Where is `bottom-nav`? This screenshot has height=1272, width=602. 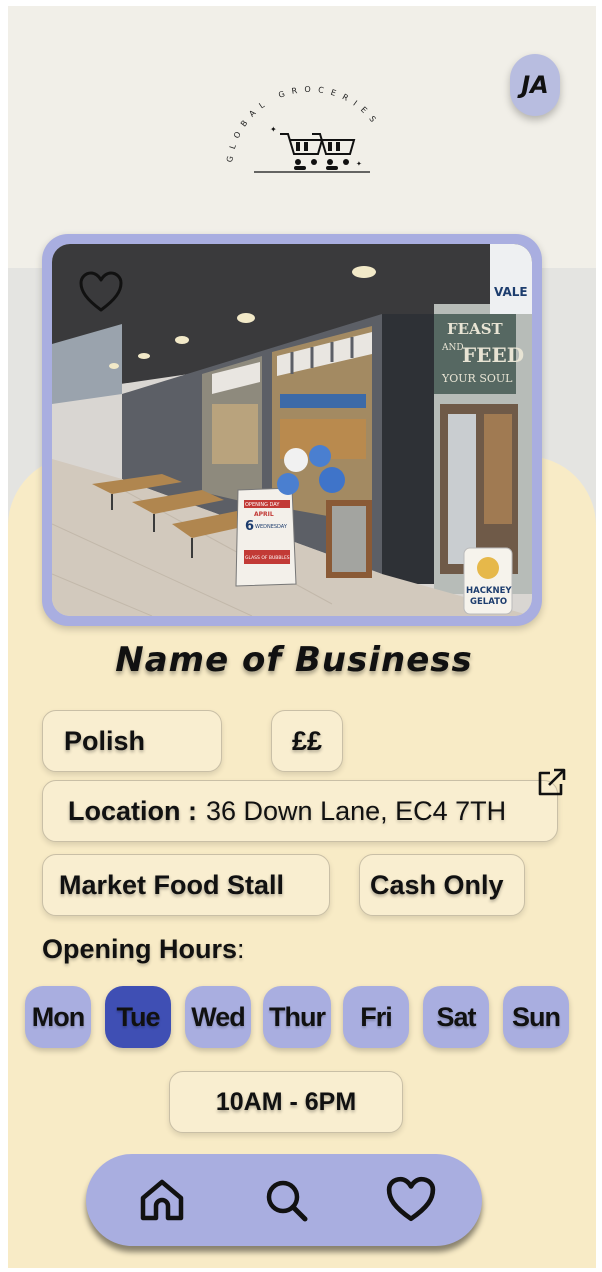 bottom-nav is located at coordinates (284, 1200).